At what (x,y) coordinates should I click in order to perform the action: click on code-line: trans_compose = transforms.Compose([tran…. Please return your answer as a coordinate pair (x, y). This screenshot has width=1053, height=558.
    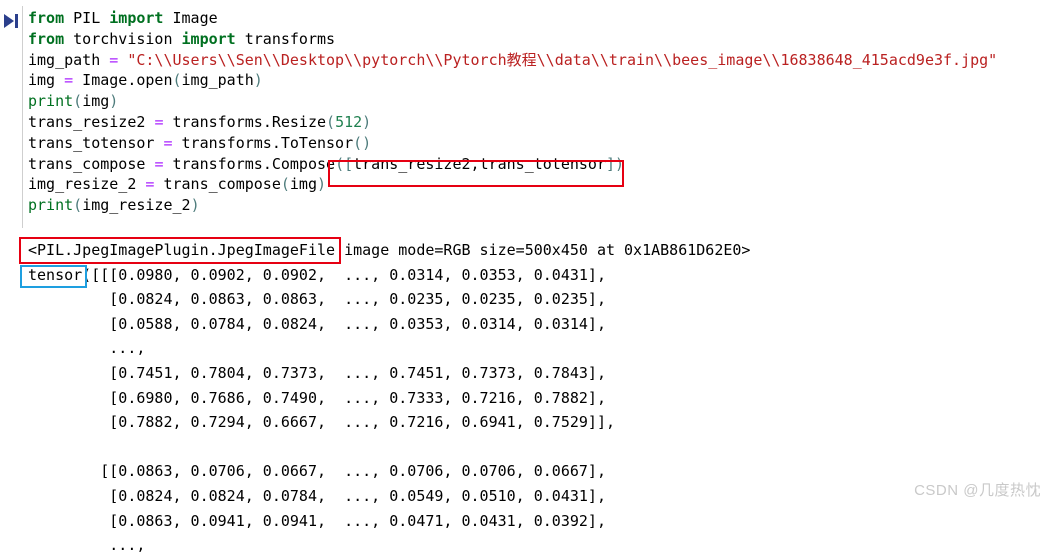
    Looking at the image, I should click on (538, 164).